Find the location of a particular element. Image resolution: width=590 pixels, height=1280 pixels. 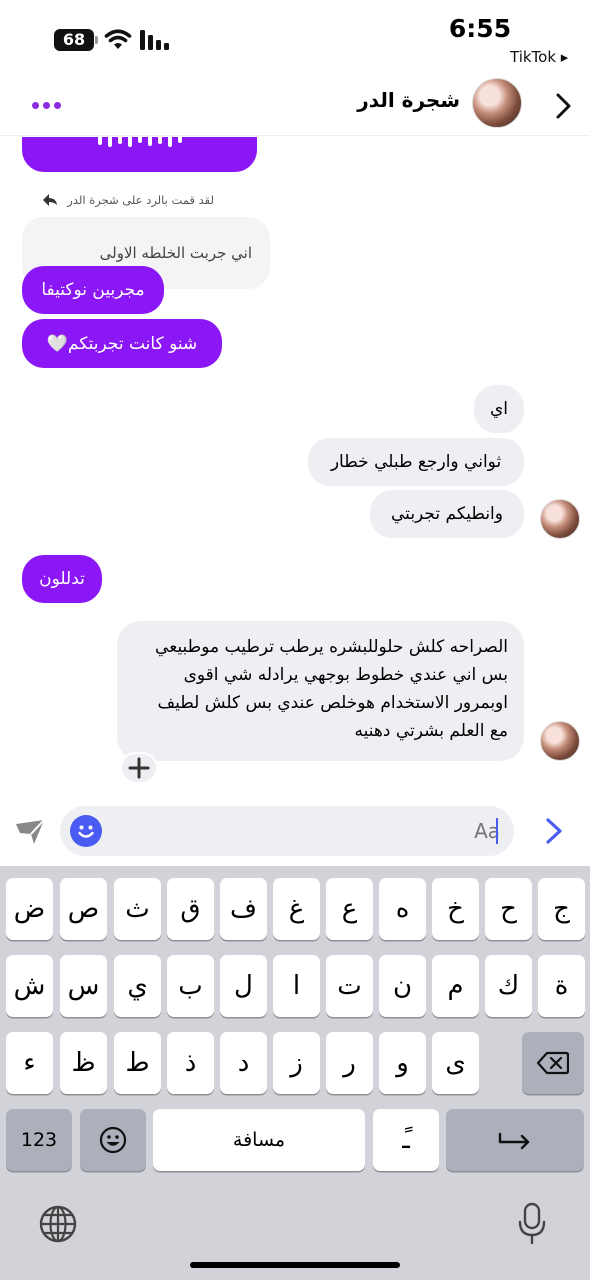

clock: 6:55 is located at coordinates (480, 28).